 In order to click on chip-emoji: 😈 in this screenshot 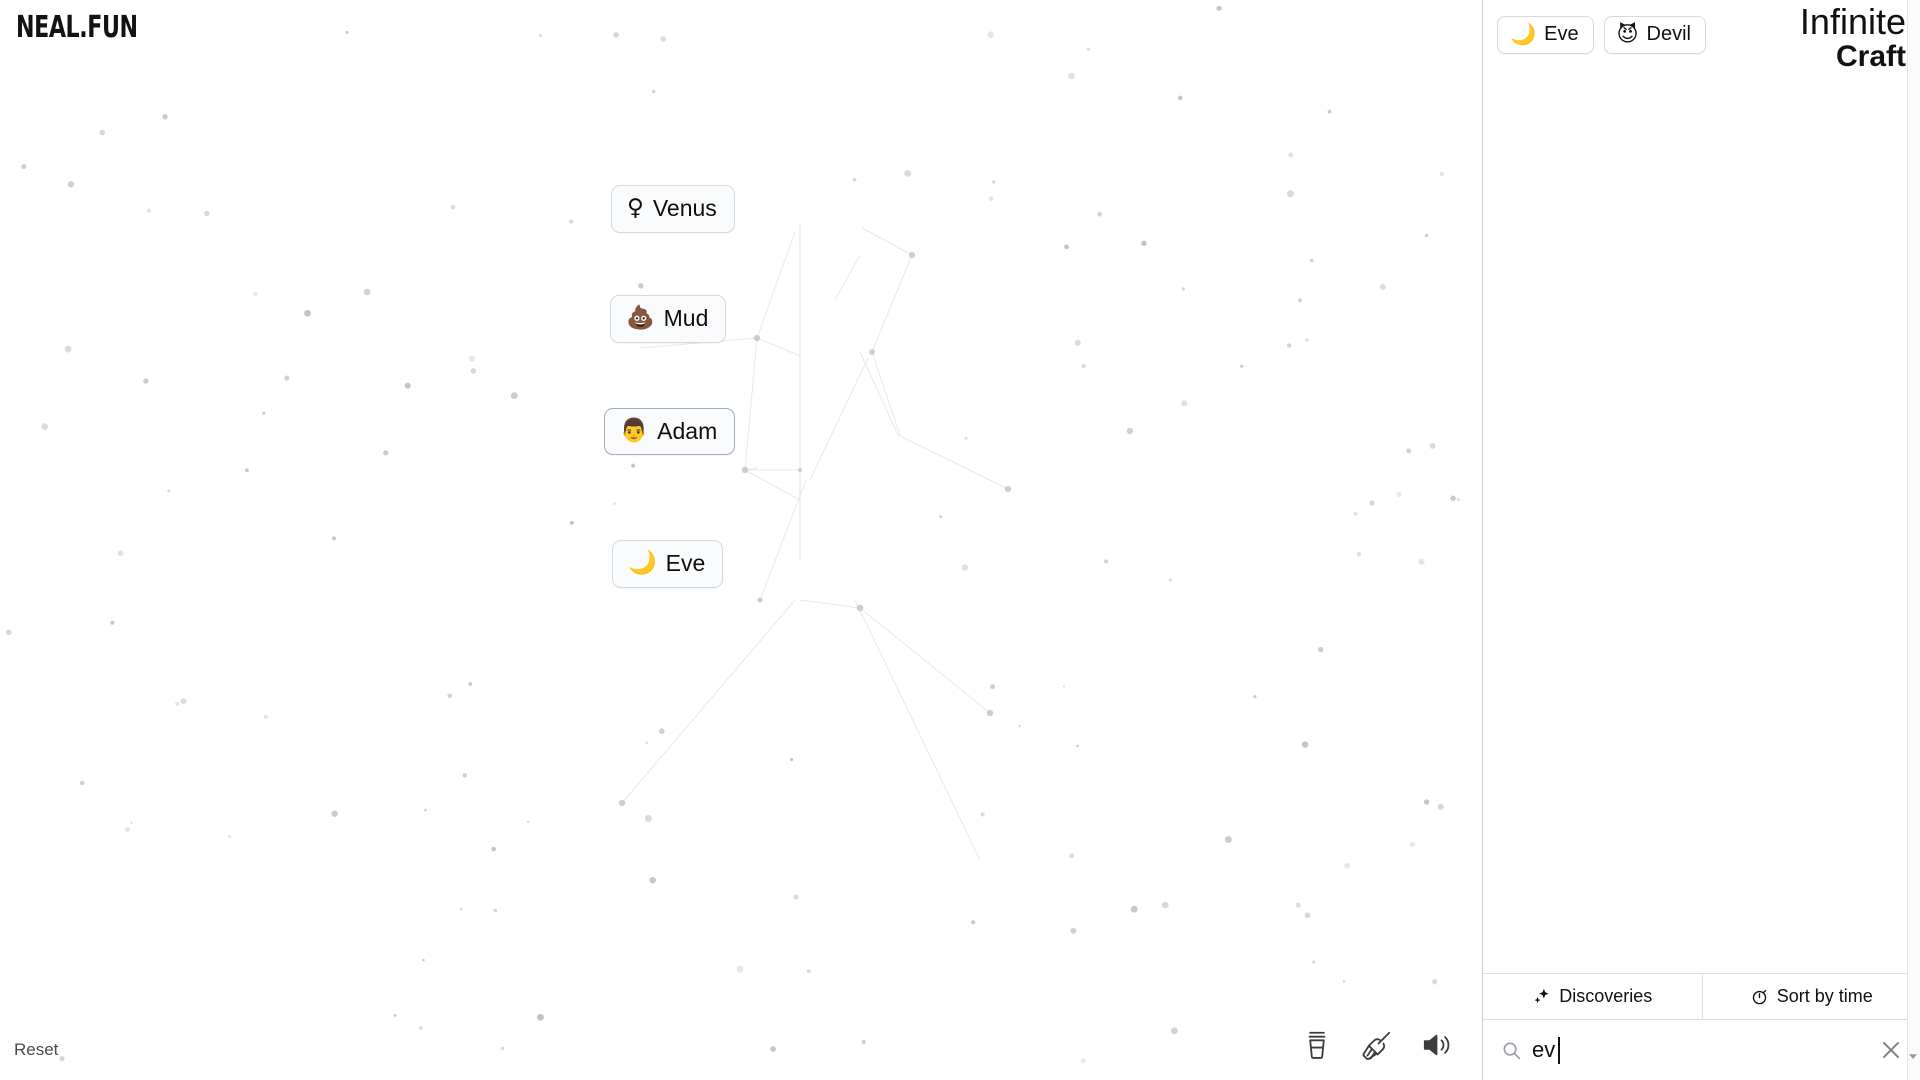, I will do `click(1627, 34)`.